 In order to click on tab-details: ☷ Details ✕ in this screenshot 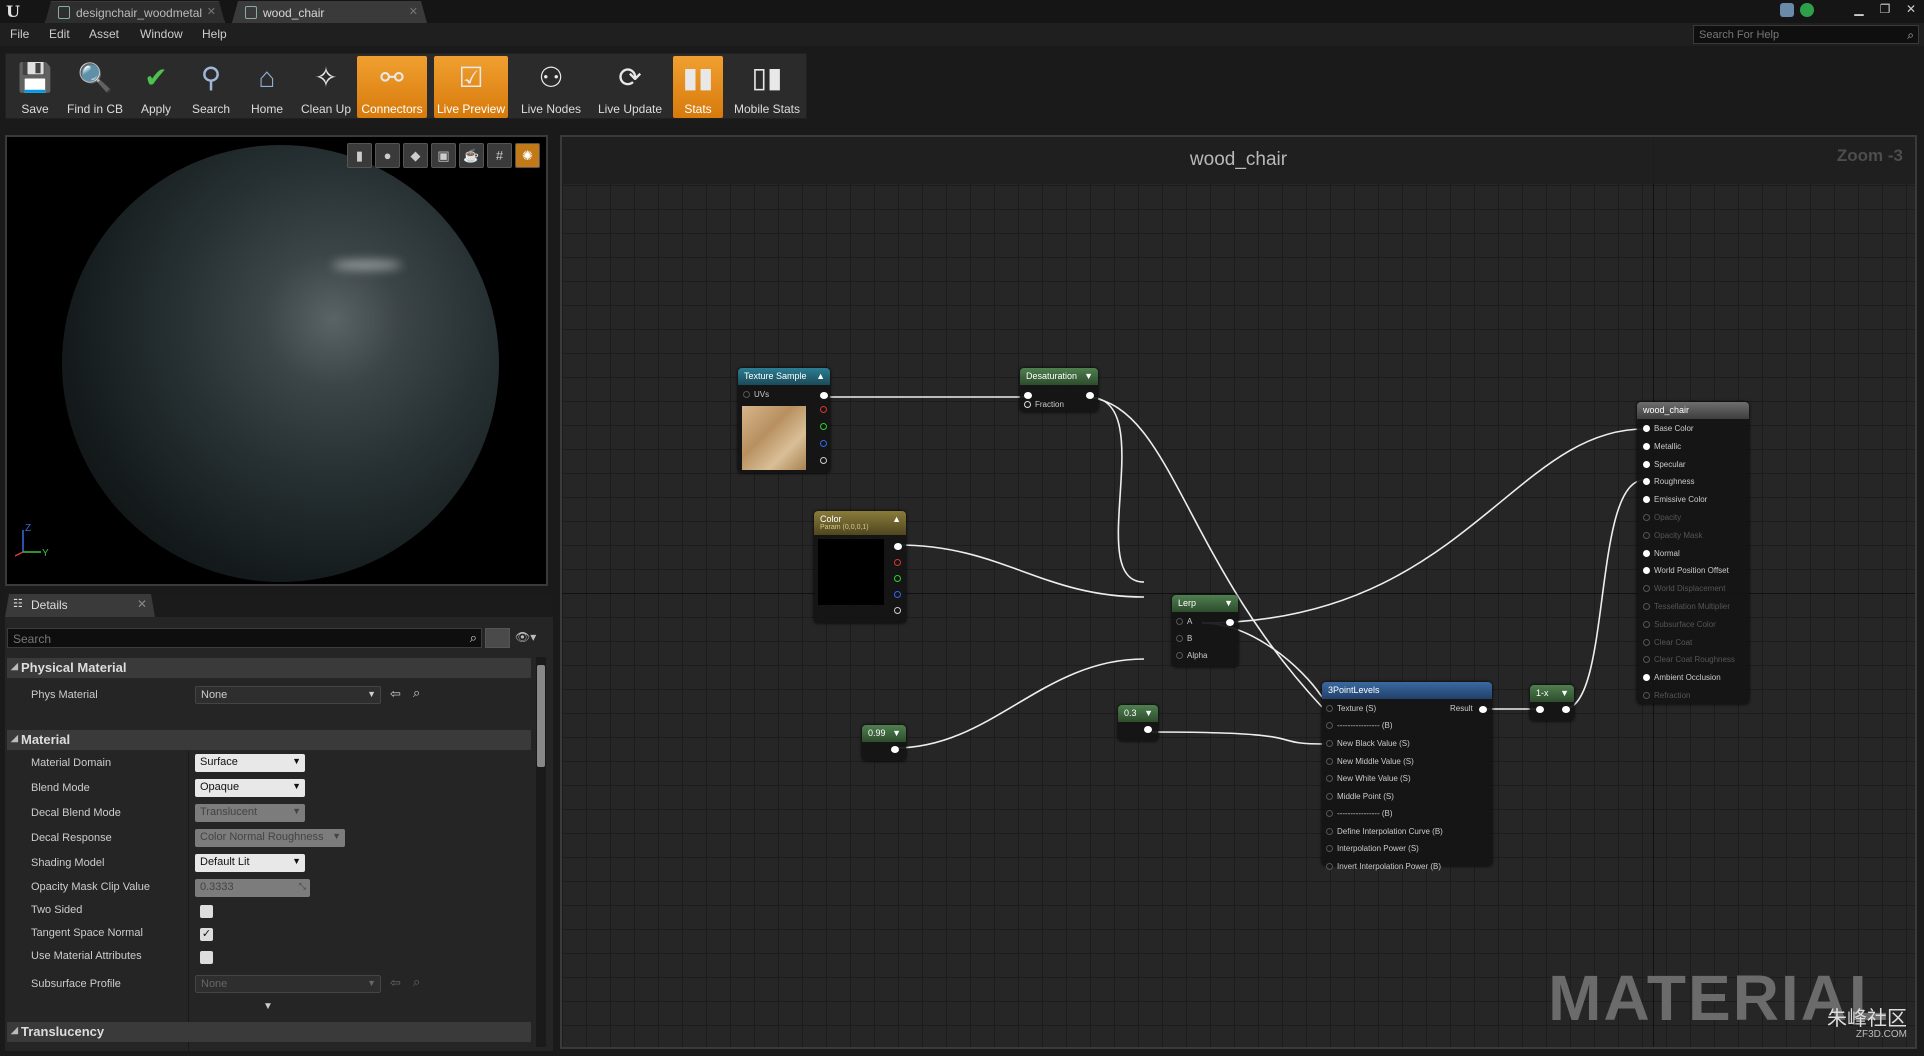, I will do `click(80, 605)`.